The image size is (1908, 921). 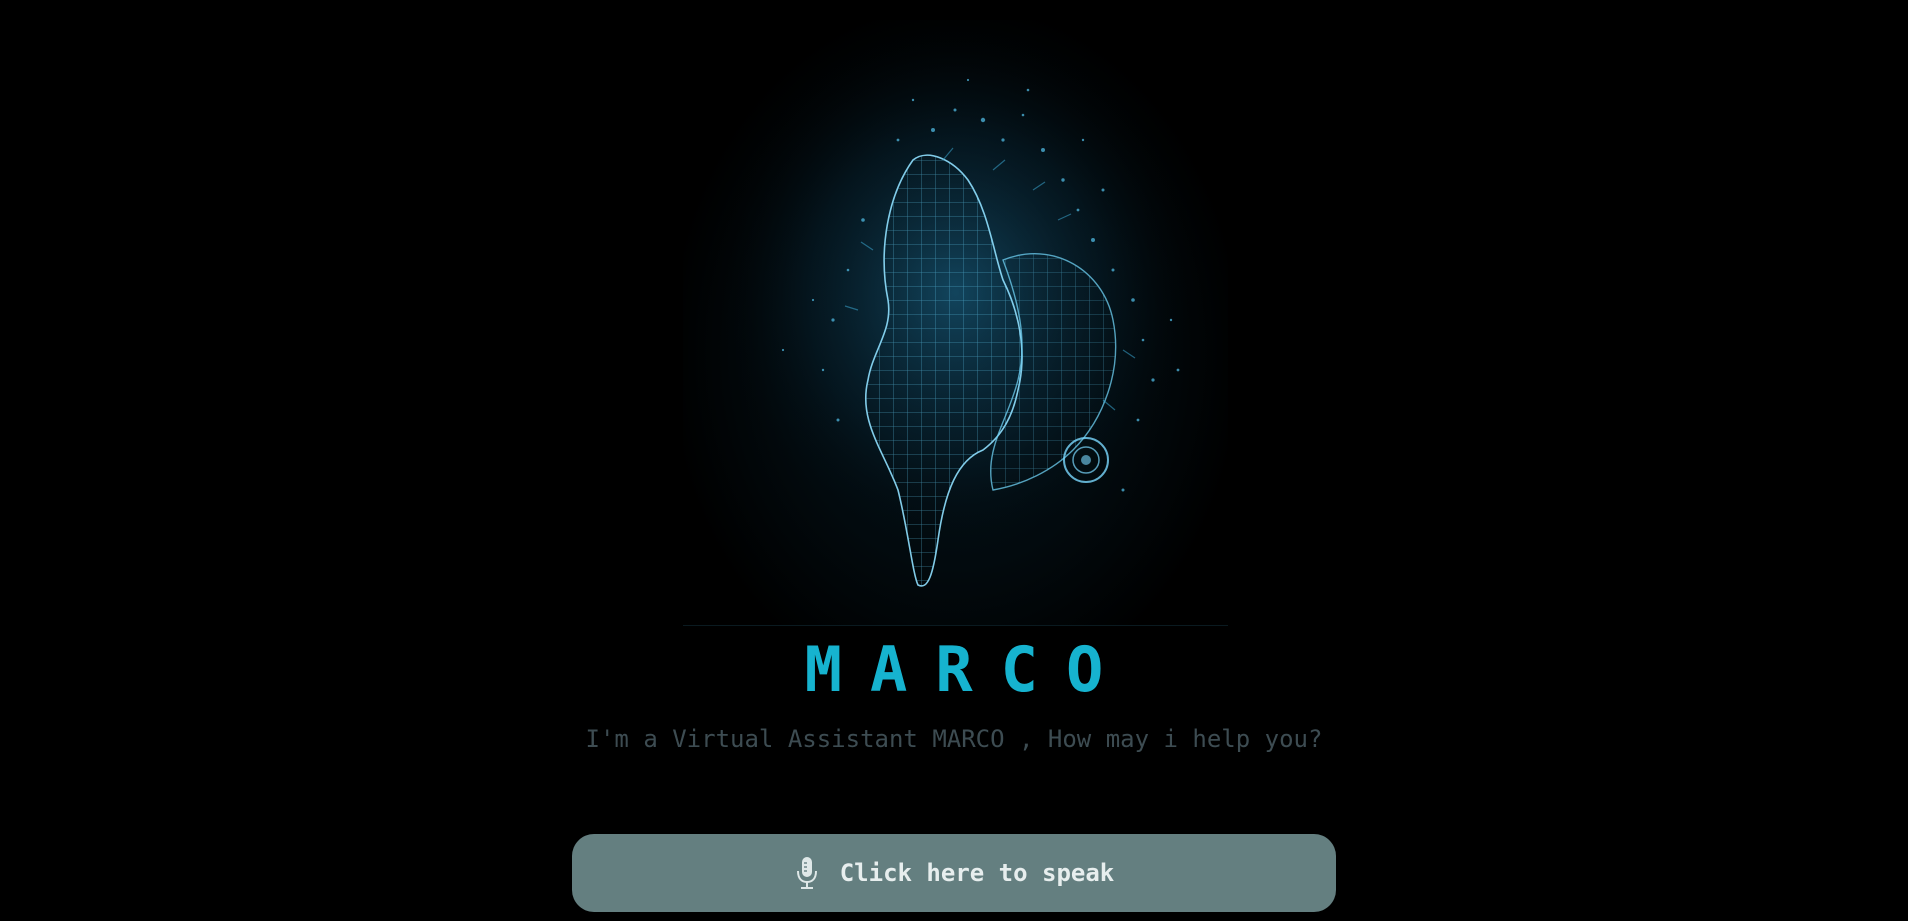 I want to click on speak-button: Click here to speak, so click(x=954, y=873).